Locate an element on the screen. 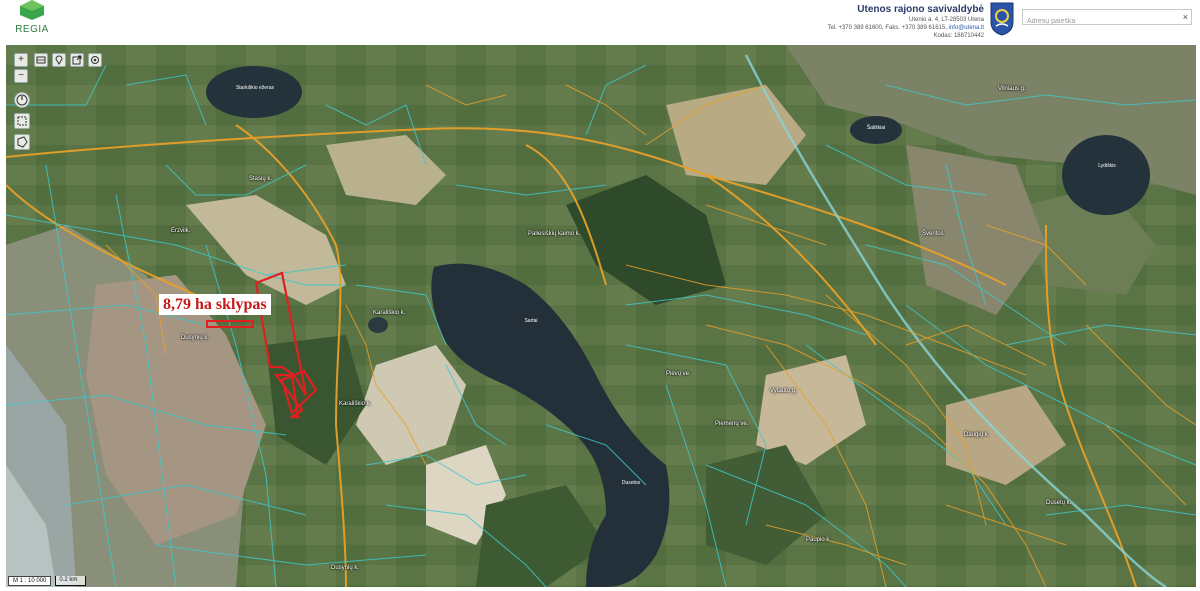 Image resolution: width=1200 pixels, height=591 pixels. municipality-address: Utenio a. 4, LT-28503 Utena is located at coordinates (946, 20).